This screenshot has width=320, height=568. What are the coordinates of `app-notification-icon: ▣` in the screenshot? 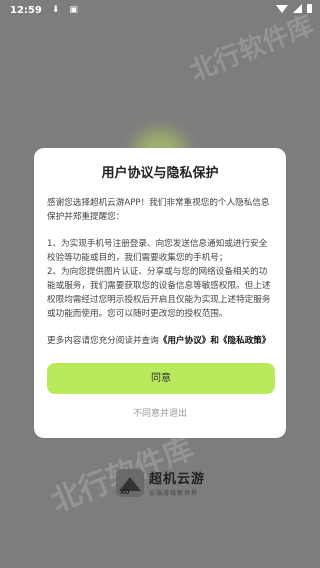 It's located at (73, 10).